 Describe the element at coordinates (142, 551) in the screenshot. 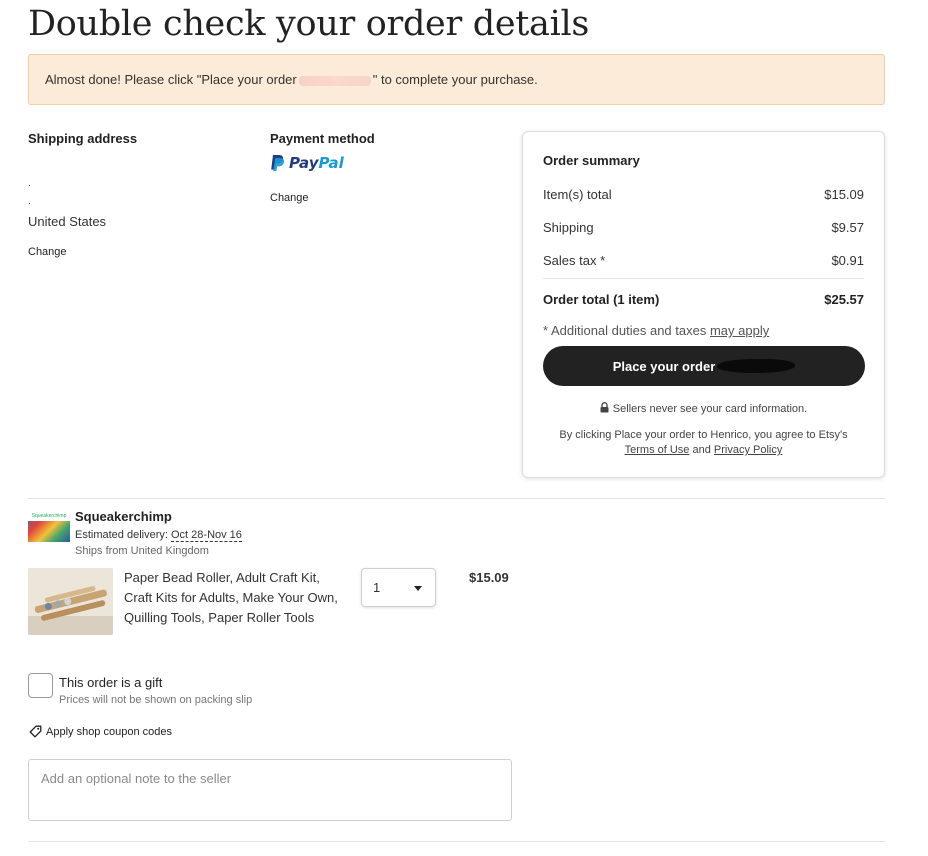

I see `ships-from: Ships from United Kingdom` at that location.